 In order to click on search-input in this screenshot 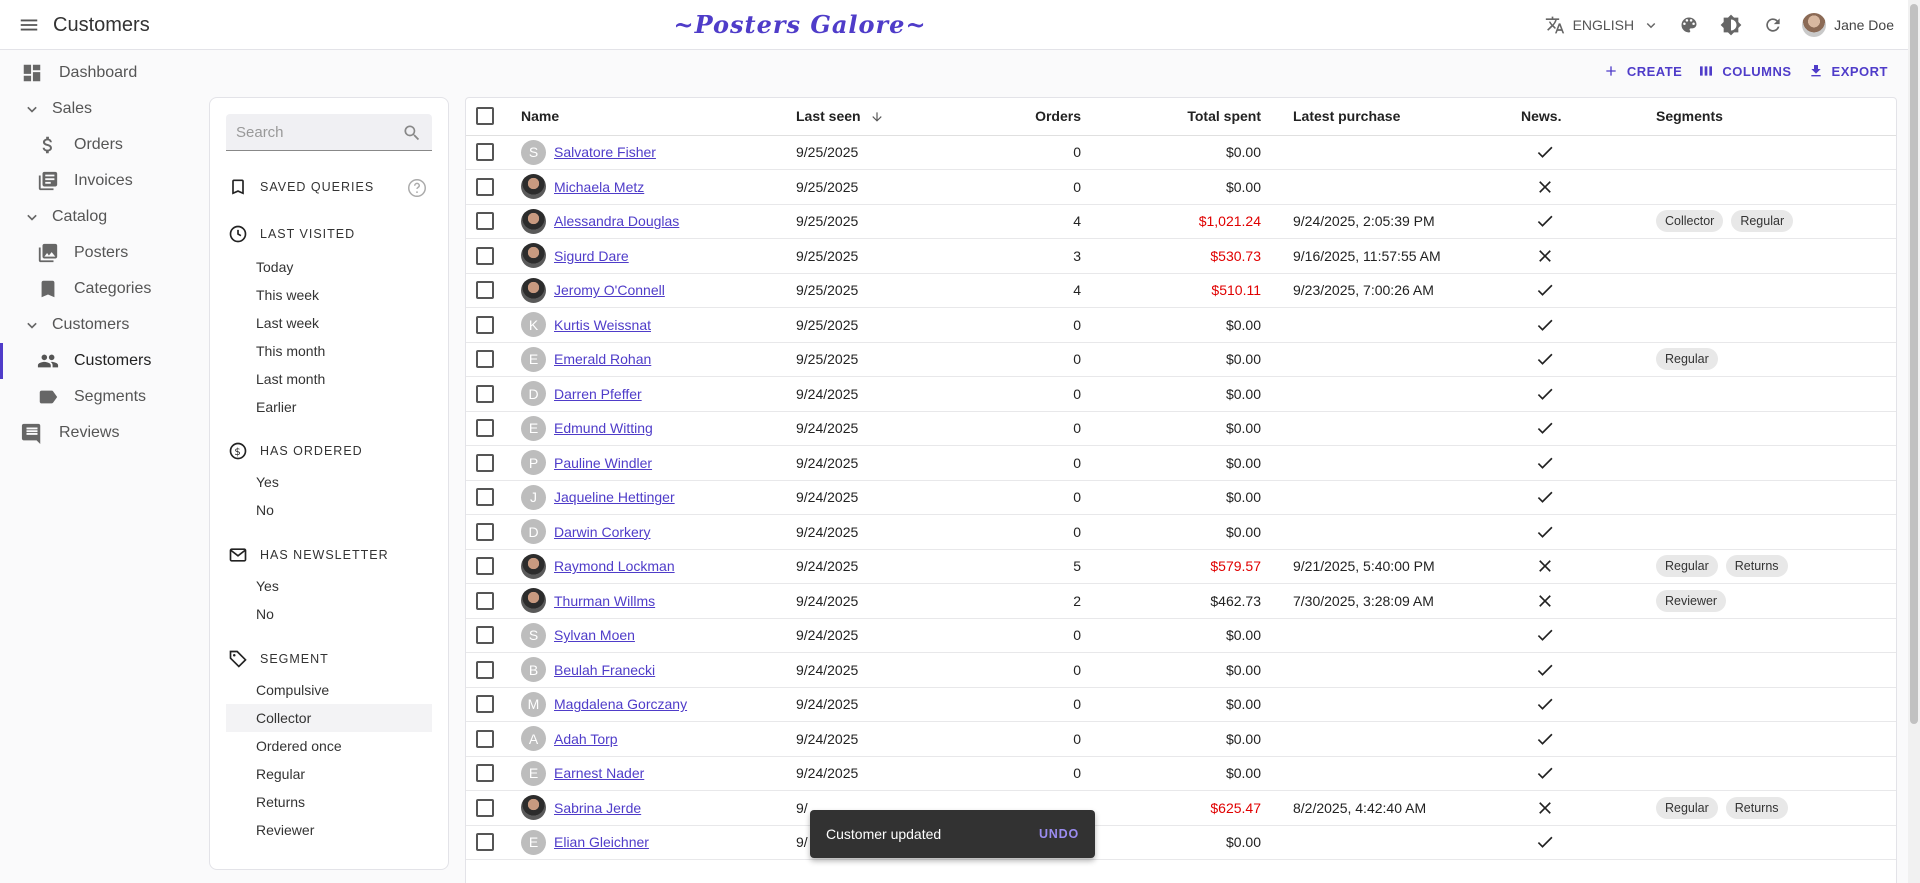, I will do `click(316, 132)`.